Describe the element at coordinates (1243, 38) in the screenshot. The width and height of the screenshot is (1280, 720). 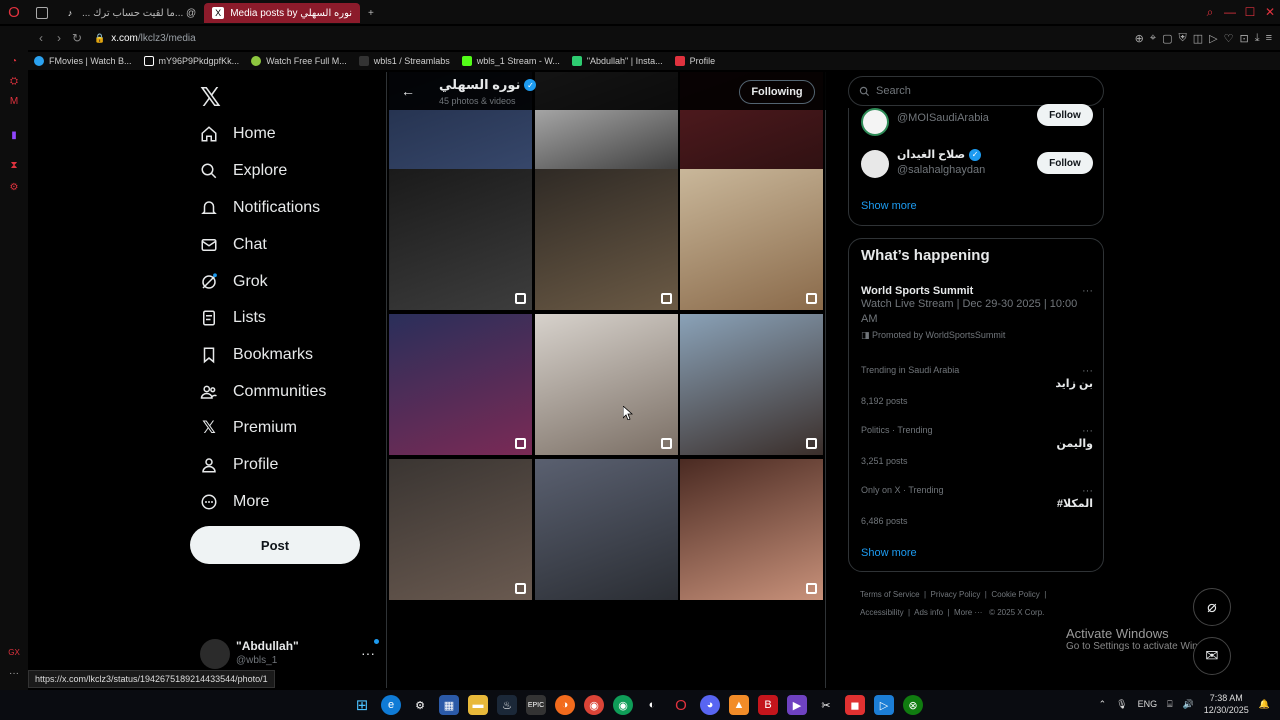
I see `wallet-icon: ⊡` at that location.